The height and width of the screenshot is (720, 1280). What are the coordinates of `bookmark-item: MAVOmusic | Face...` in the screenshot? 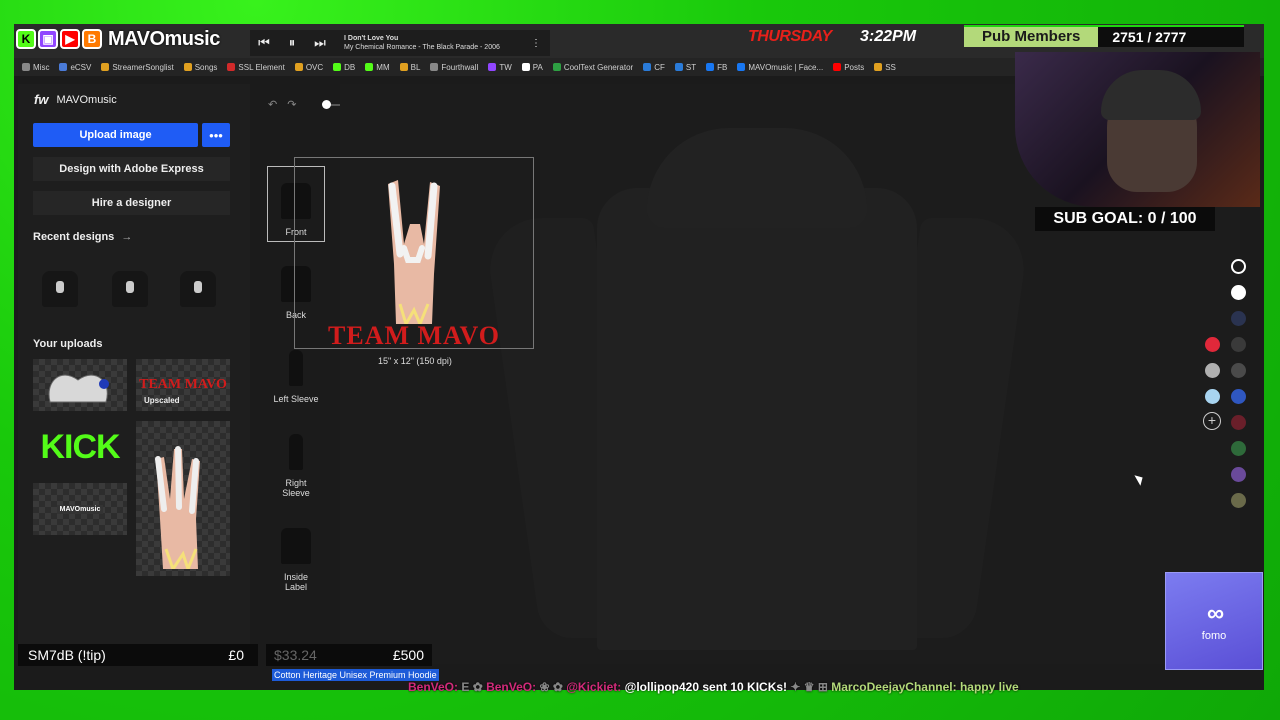 It's located at (780, 67).